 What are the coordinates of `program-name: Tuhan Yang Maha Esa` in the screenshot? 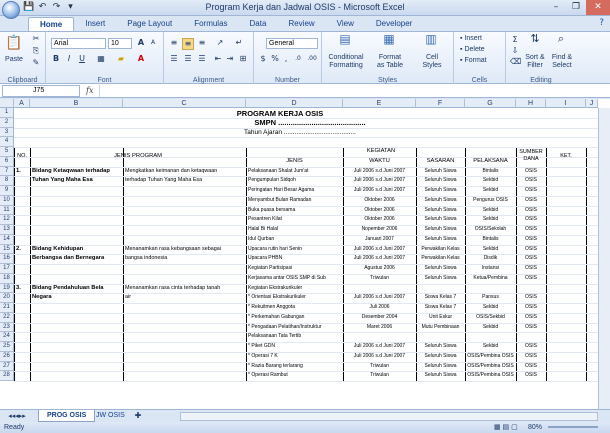 It's located at (77, 181).